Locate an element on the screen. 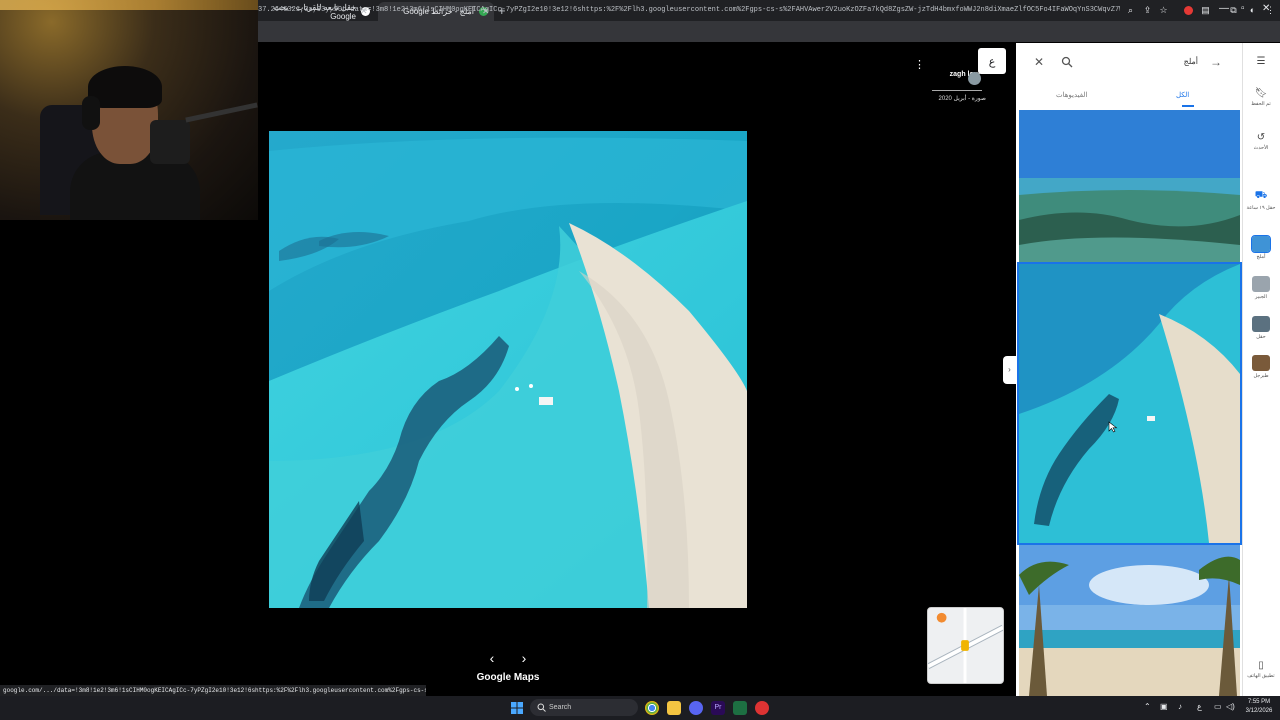 This screenshot has width=1280, height=720. phone-icon: ▯ is located at coordinates (1261, 665).